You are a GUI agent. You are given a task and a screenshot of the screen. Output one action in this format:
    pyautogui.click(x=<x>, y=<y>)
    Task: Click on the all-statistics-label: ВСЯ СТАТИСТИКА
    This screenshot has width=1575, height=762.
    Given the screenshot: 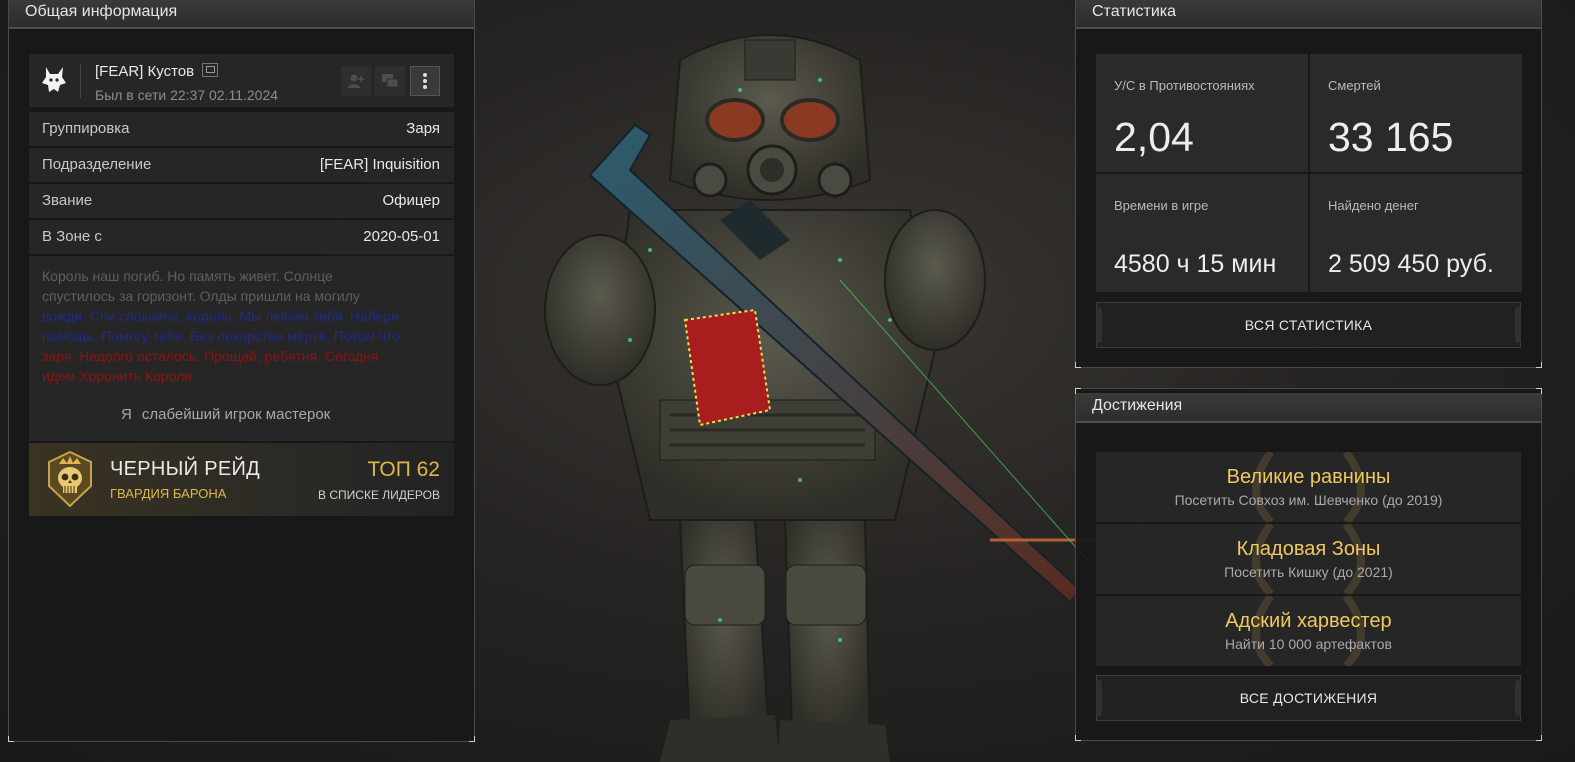 What is the action you would take?
    pyautogui.click(x=1308, y=325)
    